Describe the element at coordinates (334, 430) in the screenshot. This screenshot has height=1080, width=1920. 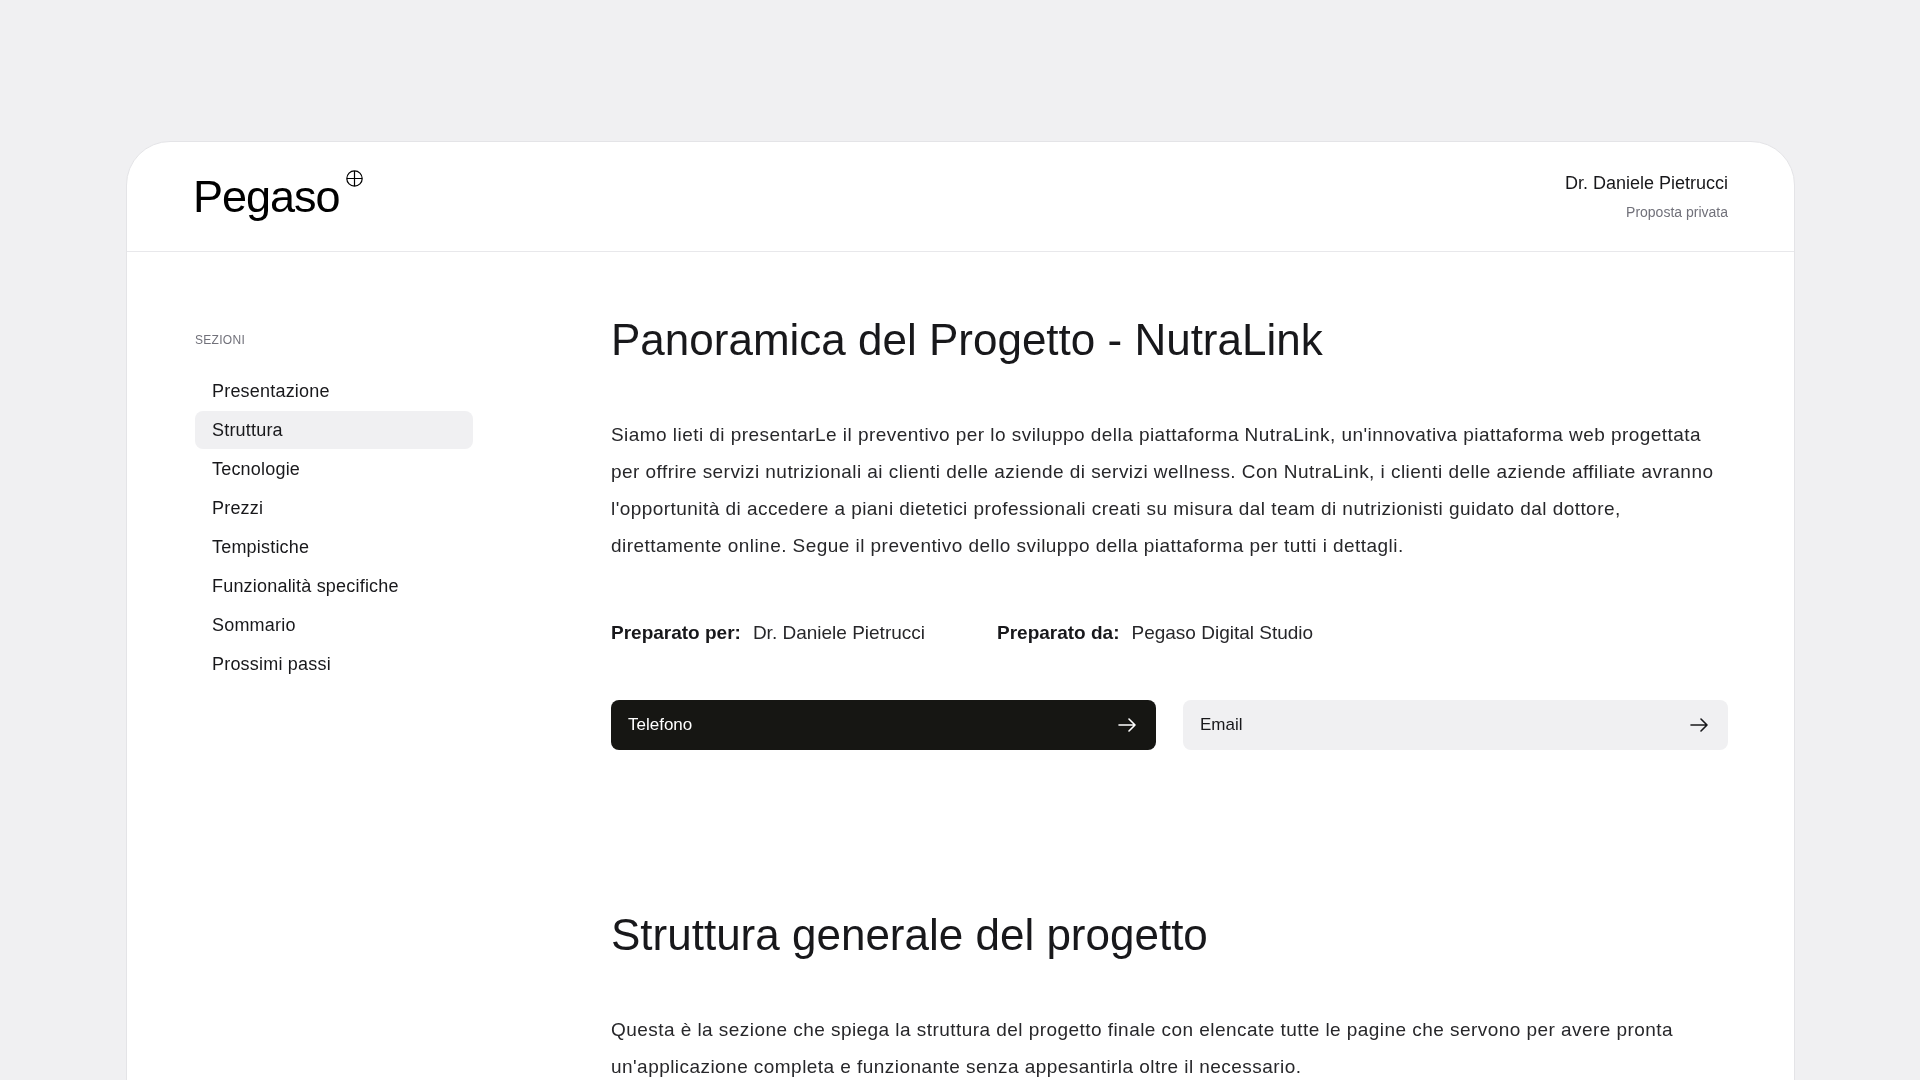
I see `sidebar-item: Struttura` at that location.